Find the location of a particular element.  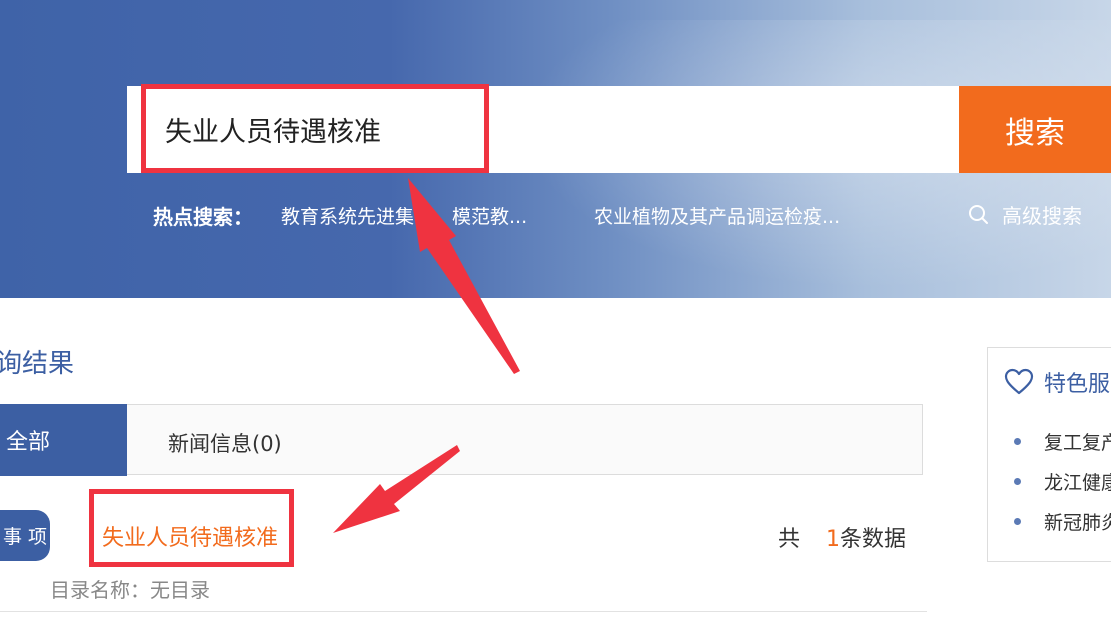

annotation-arrows is located at coordinates (426, 355).